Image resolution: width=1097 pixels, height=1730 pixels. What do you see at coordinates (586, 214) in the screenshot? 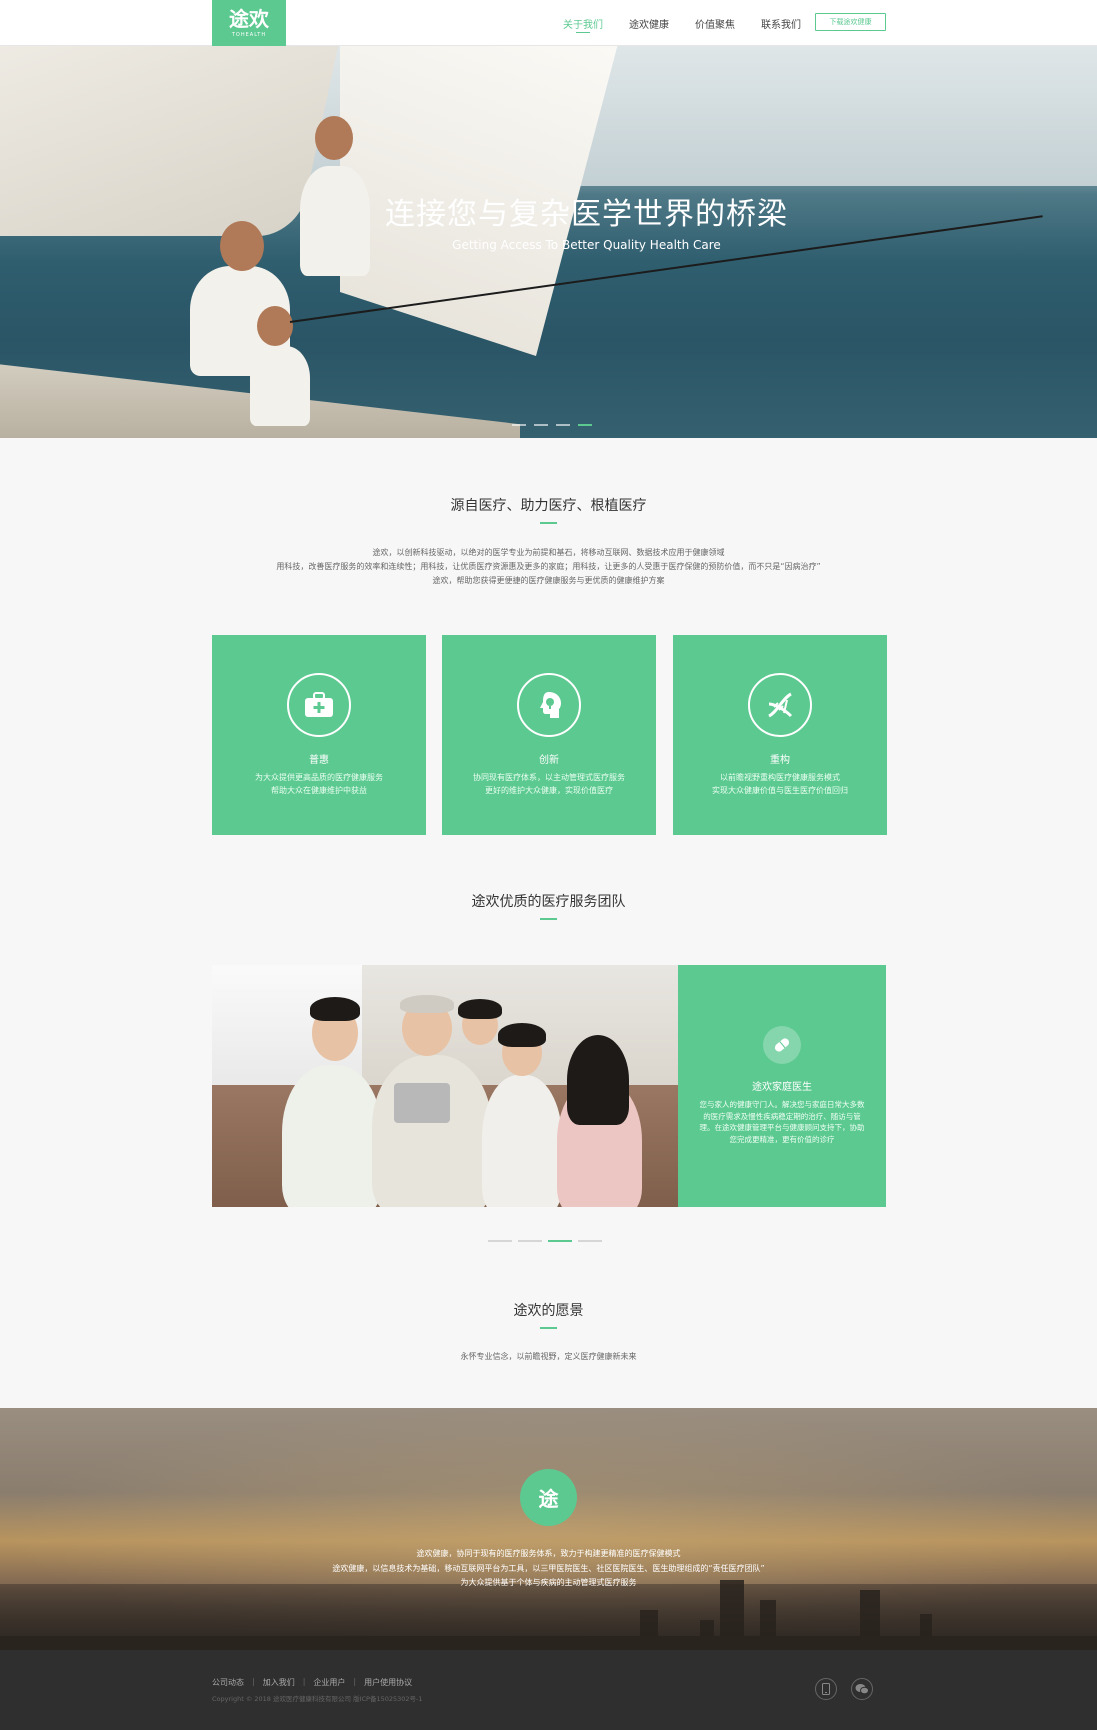
I see `hero-title: 连接您与复杂医学世界的桥梁` at bounding box center [586, 214].